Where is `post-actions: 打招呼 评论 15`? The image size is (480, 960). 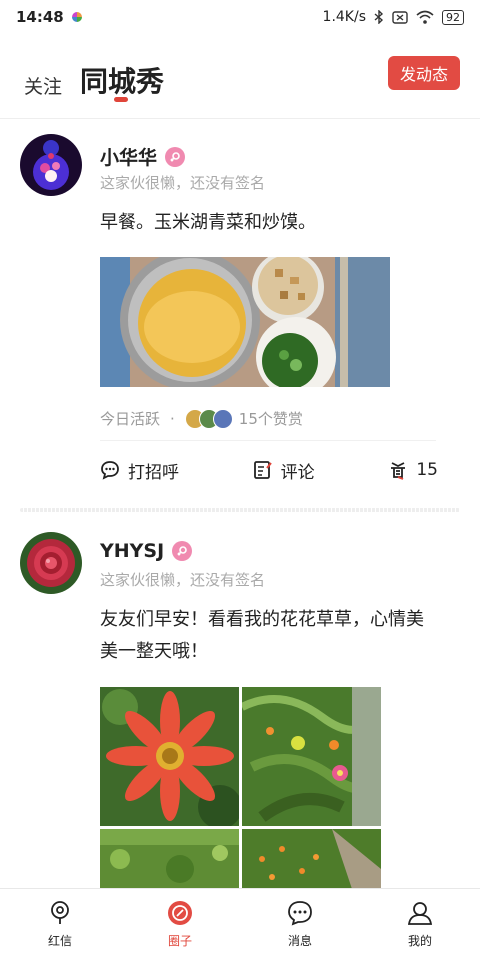 post-actions: 打招呼 评论 15 is located at coordinates (269, 470).